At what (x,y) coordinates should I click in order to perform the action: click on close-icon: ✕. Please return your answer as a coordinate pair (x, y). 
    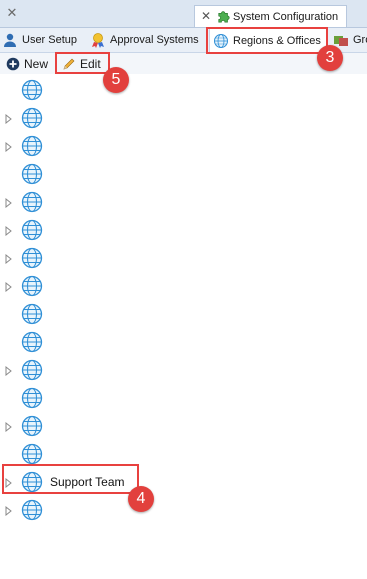
    Looking at the image, I should click on (12, 12).